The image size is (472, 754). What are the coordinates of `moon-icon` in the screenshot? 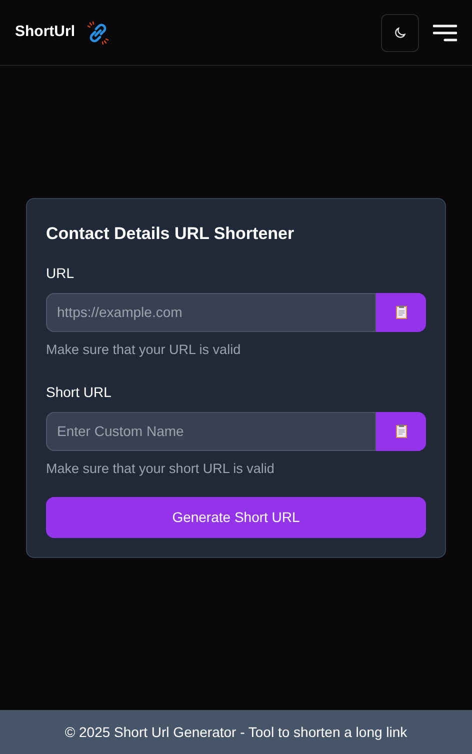 It's located at (400, 33).